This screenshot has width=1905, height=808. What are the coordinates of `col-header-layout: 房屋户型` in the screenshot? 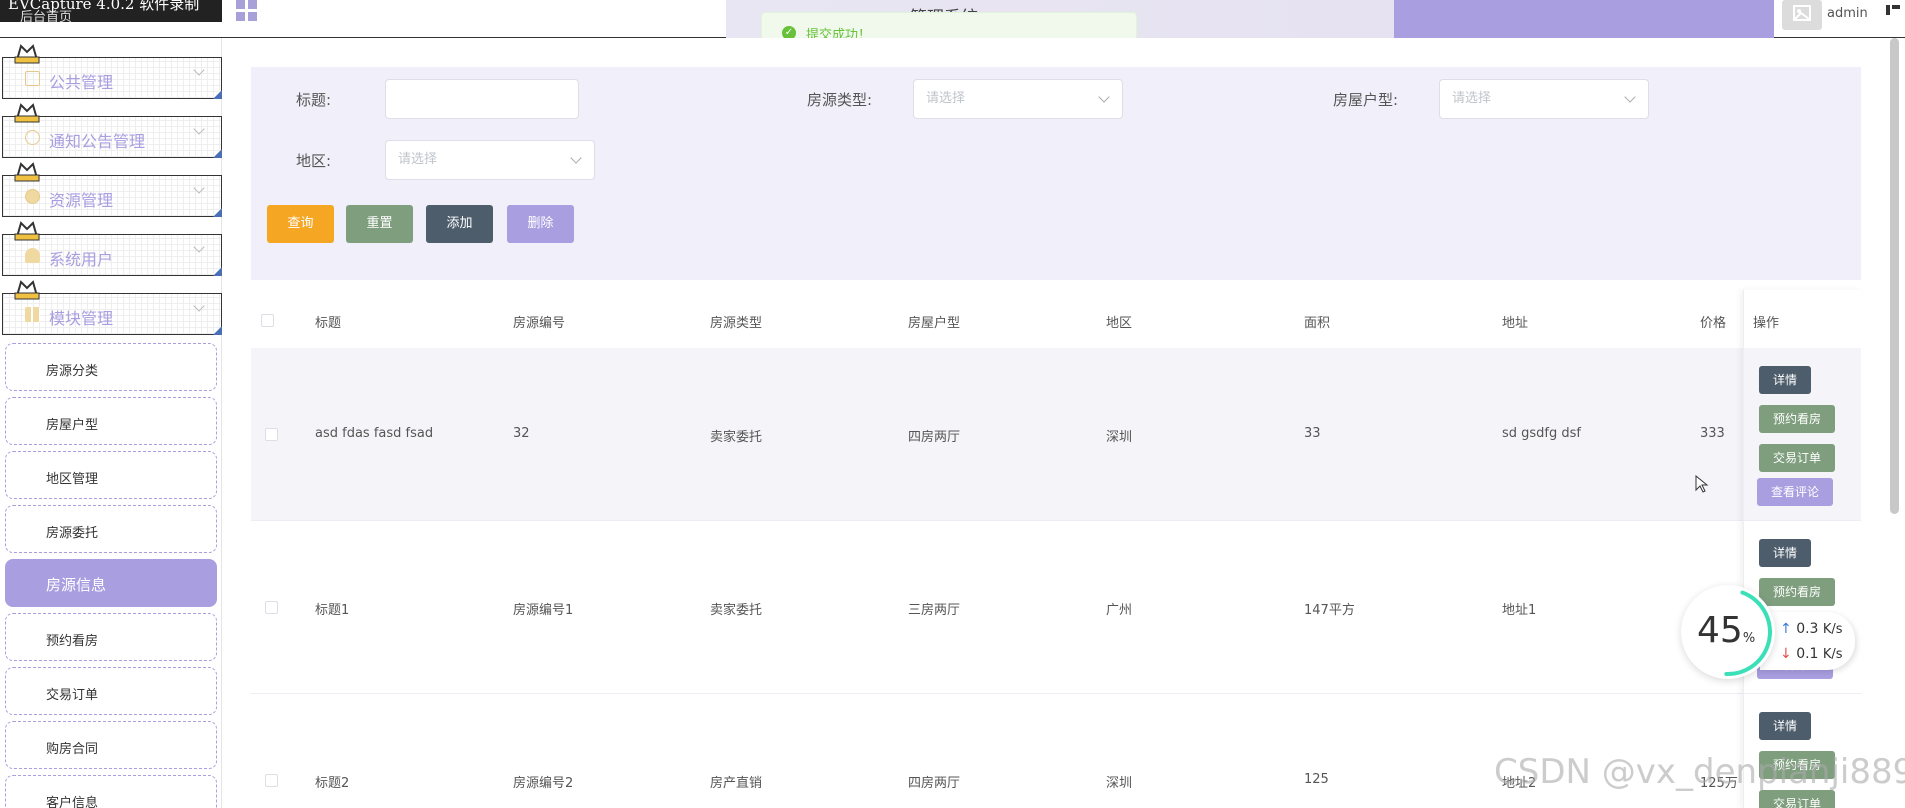 It's located at (934, 321).